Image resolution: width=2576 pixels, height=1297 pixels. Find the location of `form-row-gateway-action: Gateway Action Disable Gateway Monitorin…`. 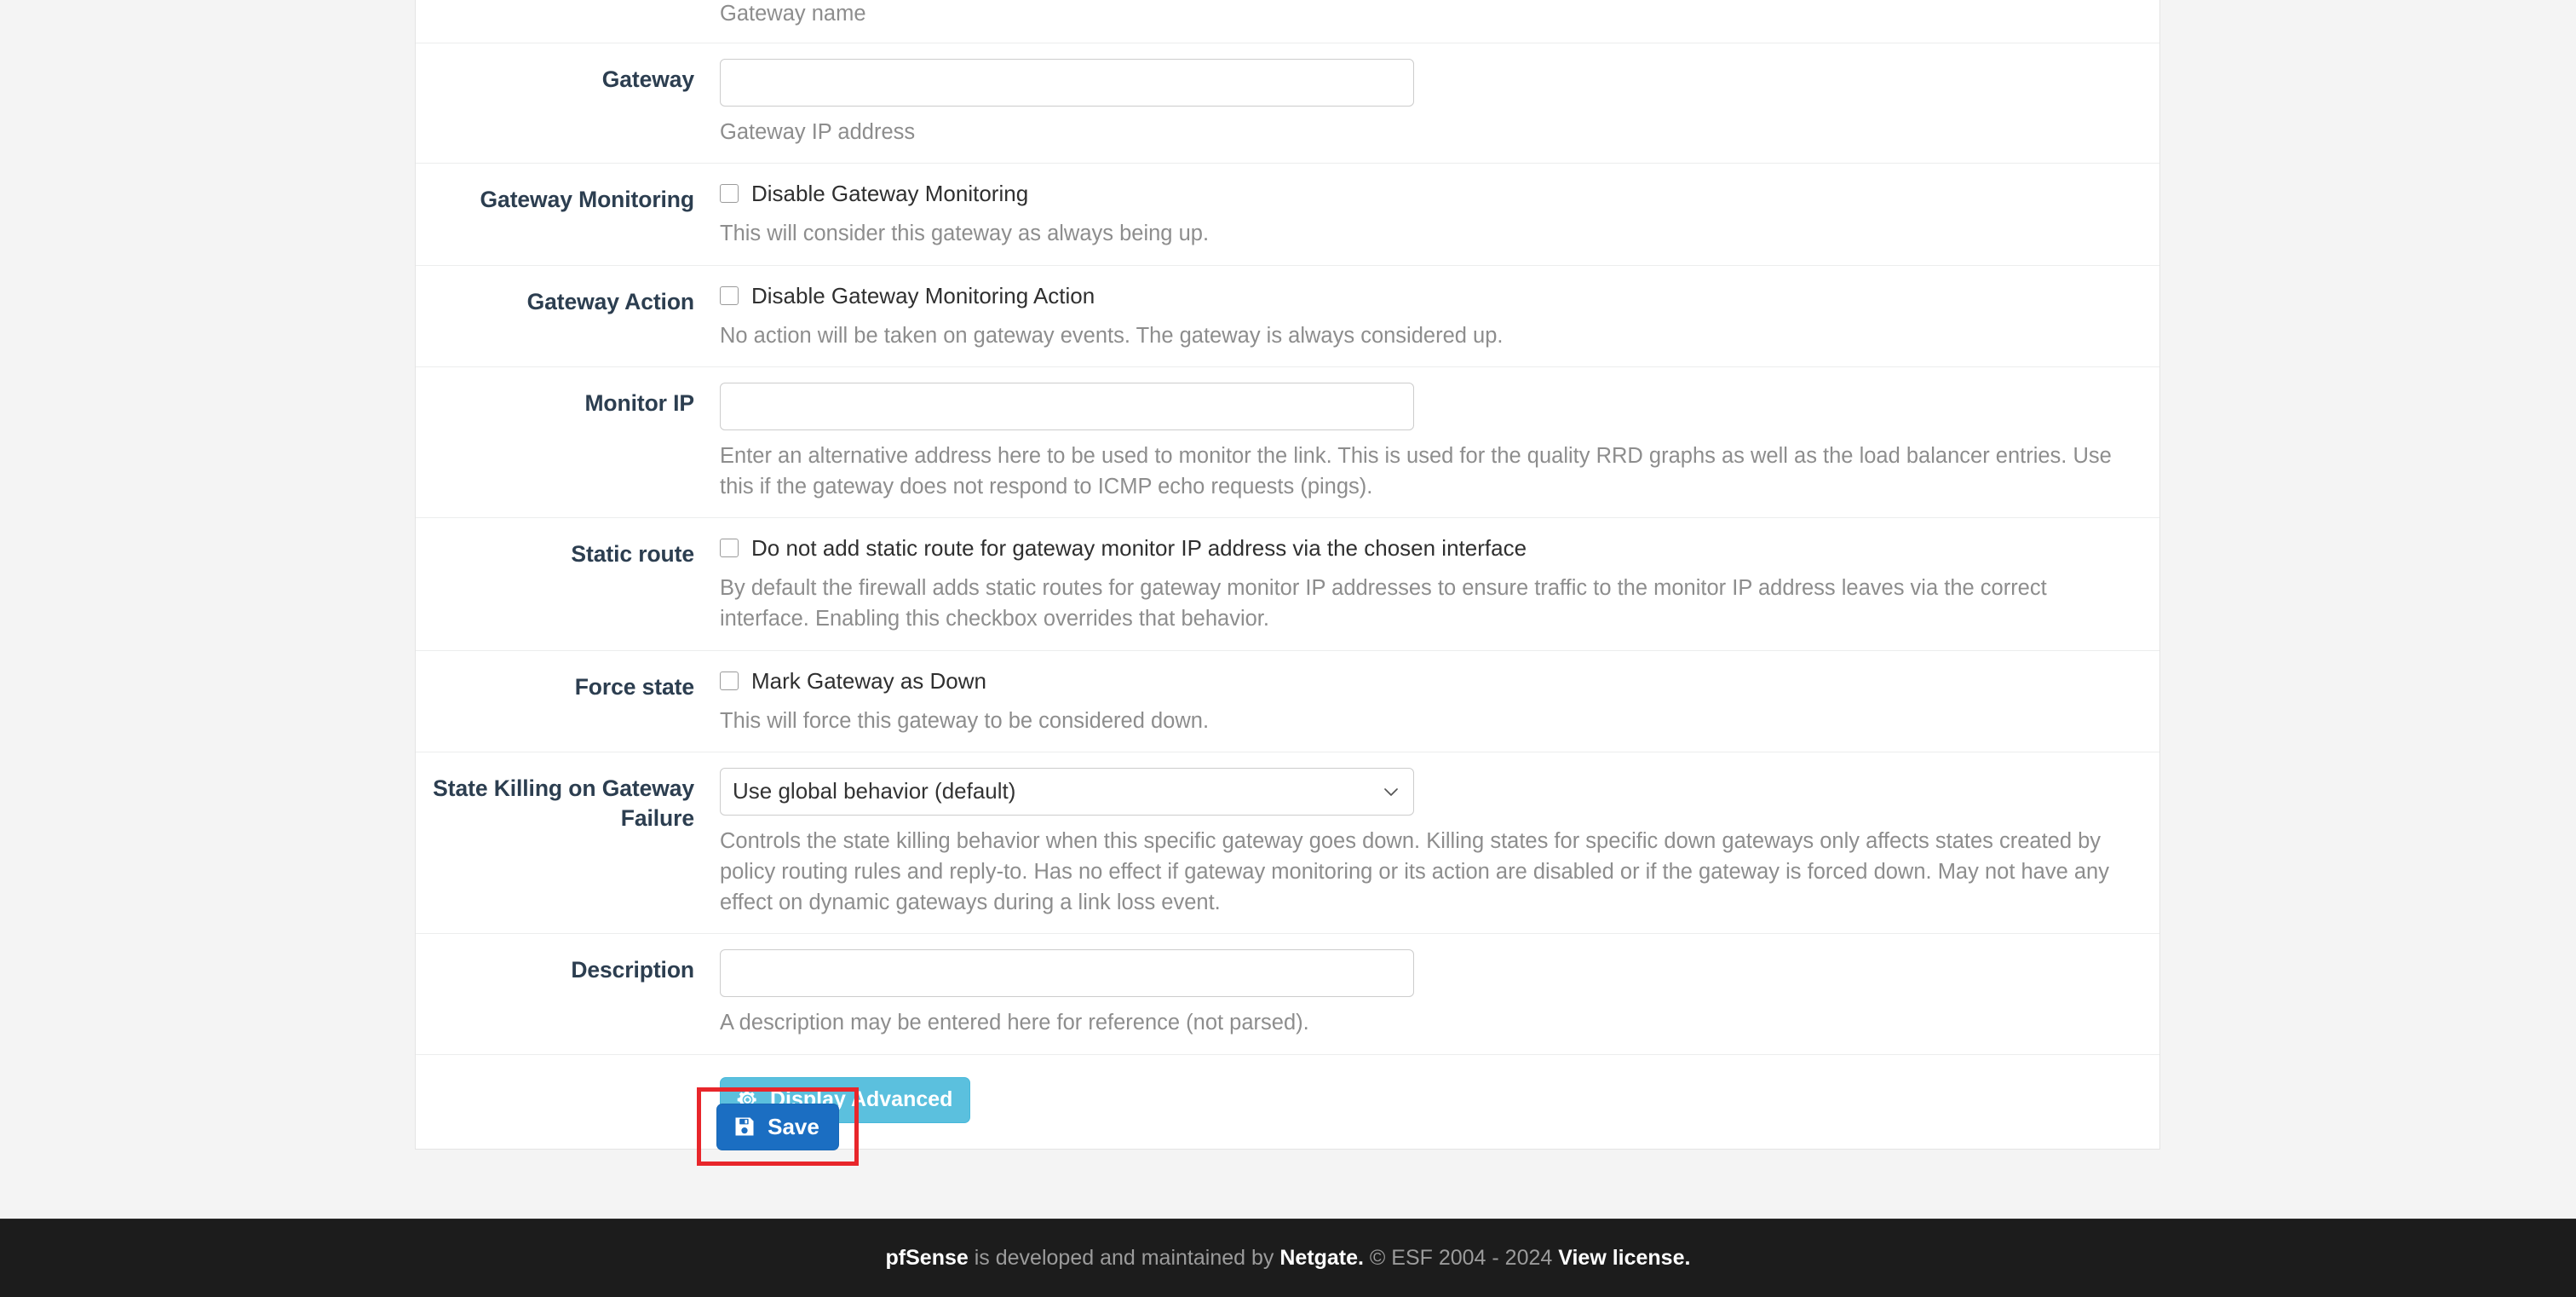

form-row-gateway-action: Gateway Action Disable Gateway Monitorin… is located at coordinates (1287, 316).